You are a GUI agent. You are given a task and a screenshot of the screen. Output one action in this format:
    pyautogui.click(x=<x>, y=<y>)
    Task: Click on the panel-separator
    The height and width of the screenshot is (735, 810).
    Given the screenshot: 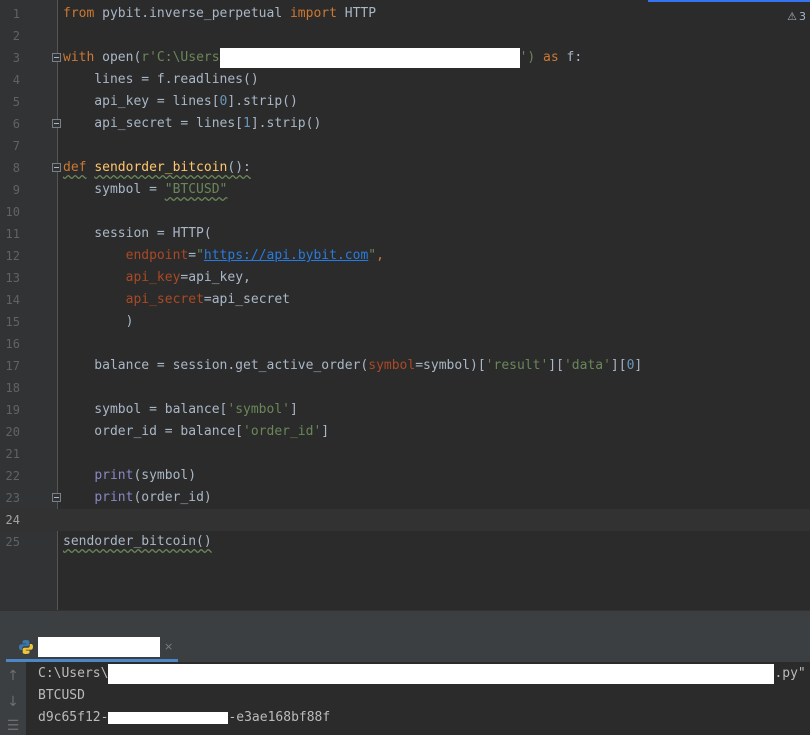 What is the action you would take?
    pyautogui.click(x=405, y=622)
    